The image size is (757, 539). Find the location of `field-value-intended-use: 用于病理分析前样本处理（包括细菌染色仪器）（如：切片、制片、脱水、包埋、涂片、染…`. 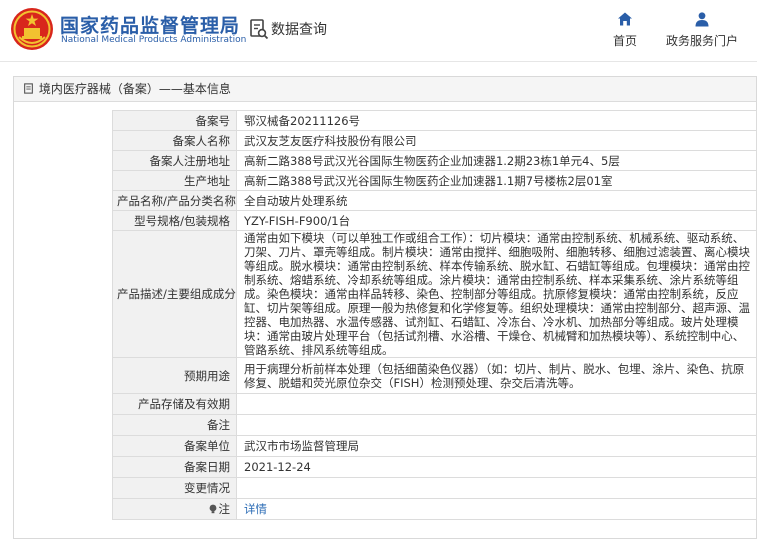

field-value-intended-use: 用于病理分析前样本处理（包括细菌染色仪器）（如：切片、制片、脱水、包埋、涂片、染… is located at coordinates (496, 375).